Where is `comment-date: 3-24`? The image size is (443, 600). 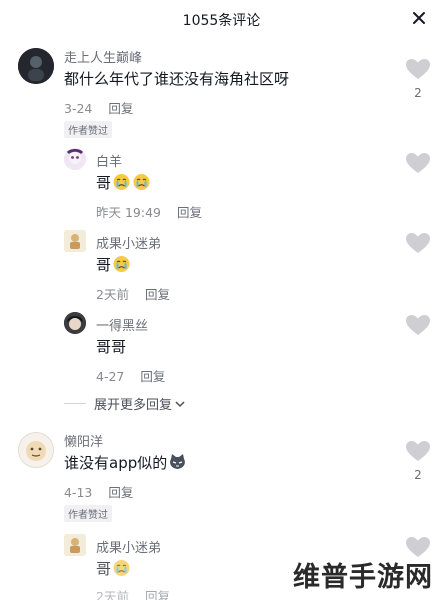 comment-date: 3-24 is located at coordinates (78, 108).